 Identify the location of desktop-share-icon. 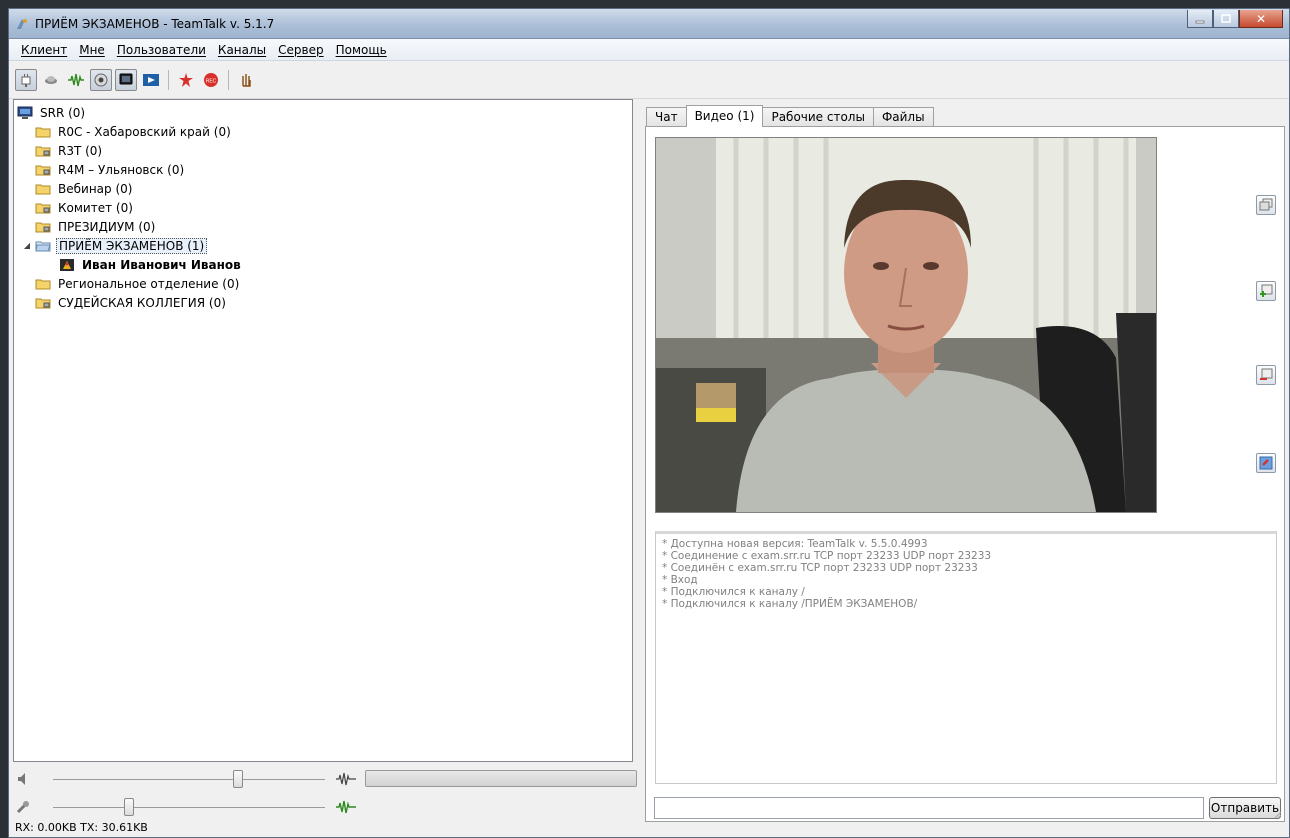
(126, 78).